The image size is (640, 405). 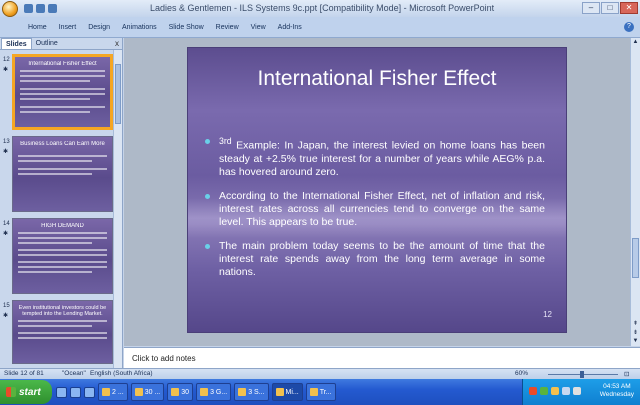 What do you see at coordinates (37, 27) in the screenshot?
I see `tab-home: Home` at bounding box center [37, 27].